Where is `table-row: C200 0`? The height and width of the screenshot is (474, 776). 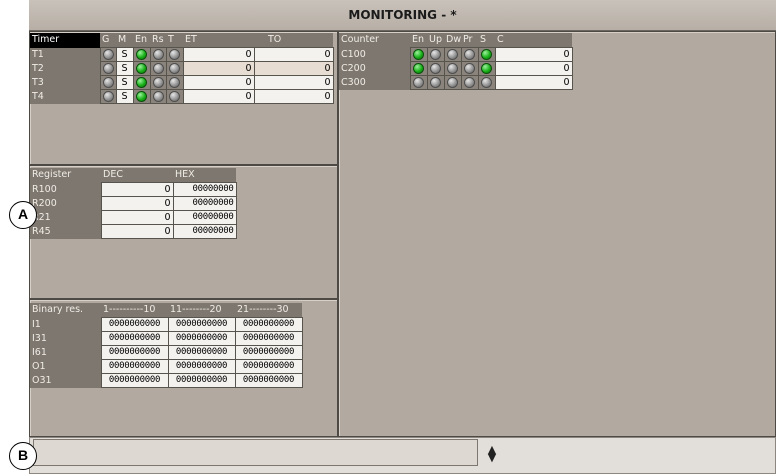
table-row: C200 0 is located at coordinates (456, 68).